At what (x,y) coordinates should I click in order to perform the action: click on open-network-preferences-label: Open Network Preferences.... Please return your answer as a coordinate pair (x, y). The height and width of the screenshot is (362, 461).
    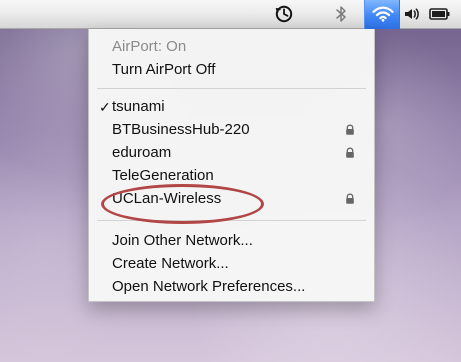
    Looking at the image, I should click on (209, 286).